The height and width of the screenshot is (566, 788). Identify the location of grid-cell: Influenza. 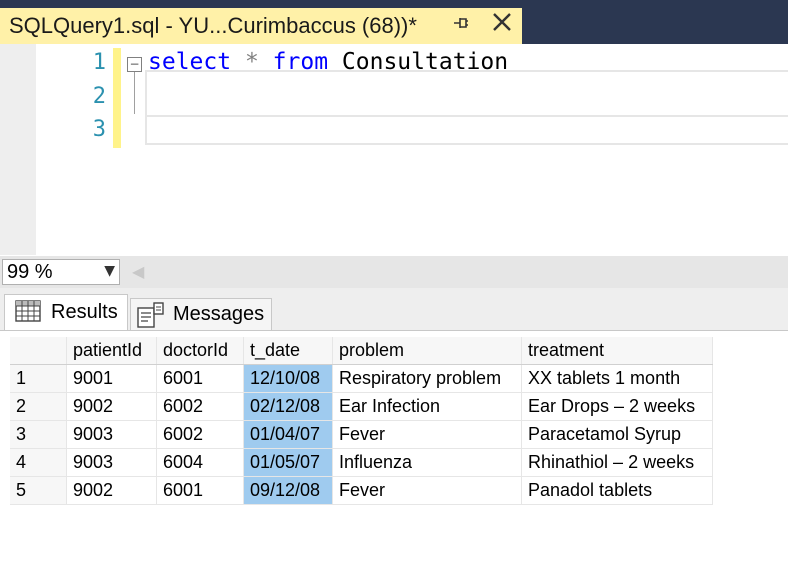
(427, 462).